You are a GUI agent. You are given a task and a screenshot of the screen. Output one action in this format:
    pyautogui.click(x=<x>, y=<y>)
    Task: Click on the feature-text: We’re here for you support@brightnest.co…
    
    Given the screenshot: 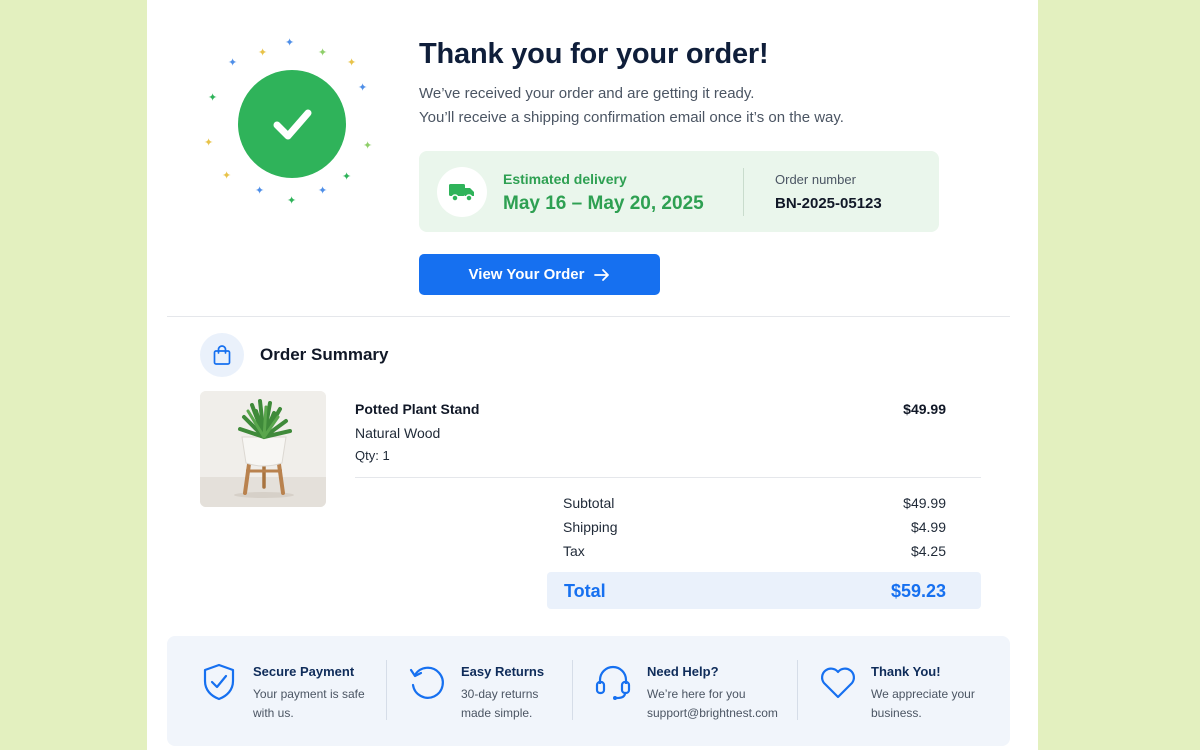 What is the action you would take?
    pyautogui.click(x=712, y=704)
    